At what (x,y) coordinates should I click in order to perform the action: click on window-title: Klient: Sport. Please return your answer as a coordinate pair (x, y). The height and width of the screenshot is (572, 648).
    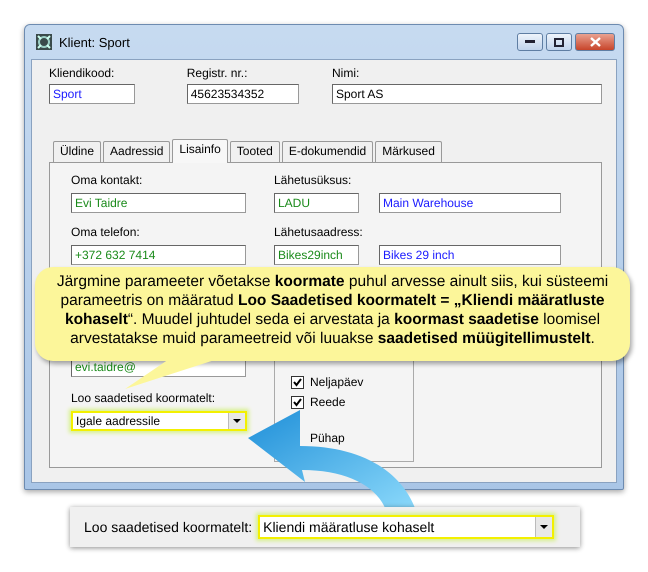
    Looking at the image, I should click on (94, 42).